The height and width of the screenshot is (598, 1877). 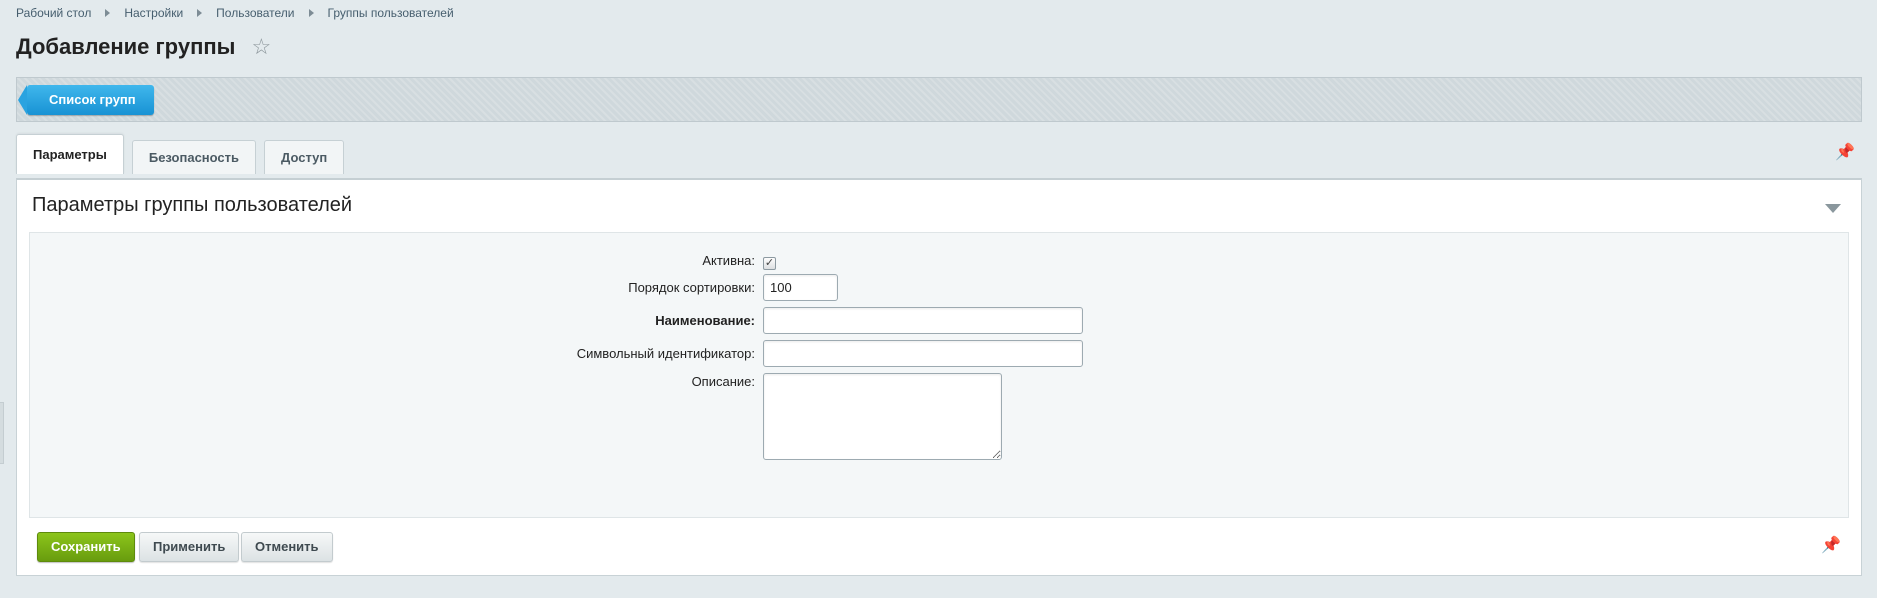 I want to click on tab-parameters: Параметры, so click(x=70, y=154).